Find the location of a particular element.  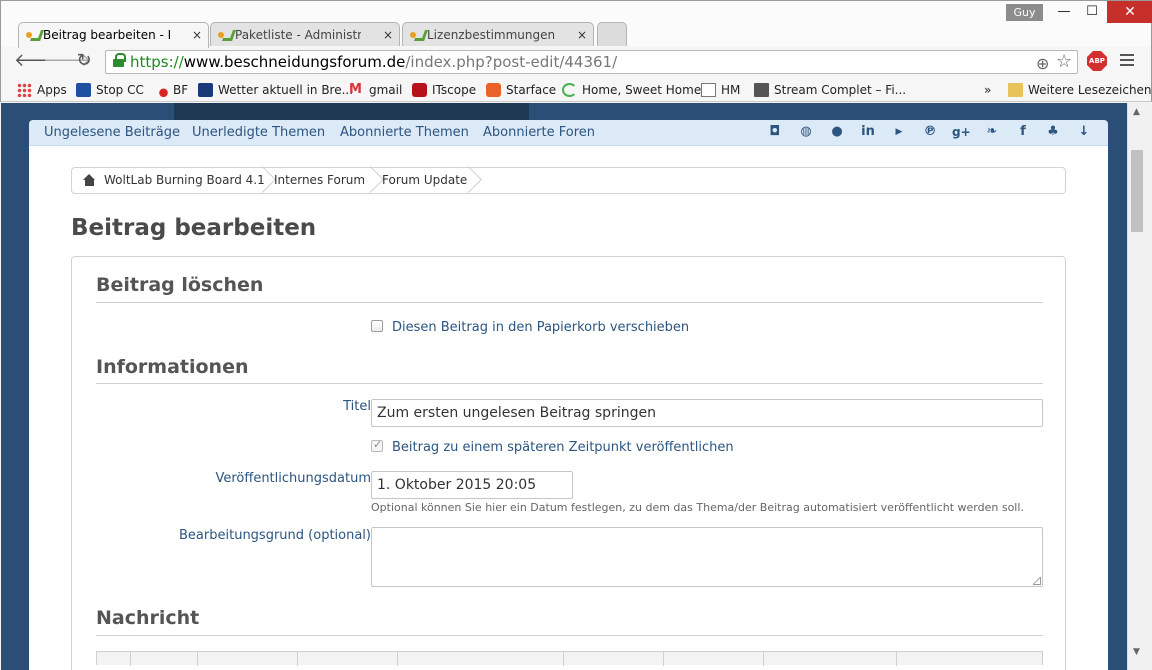

other-bookmarks-folder: Weitere Lesezeichen is located at coordinates (1080, 90).